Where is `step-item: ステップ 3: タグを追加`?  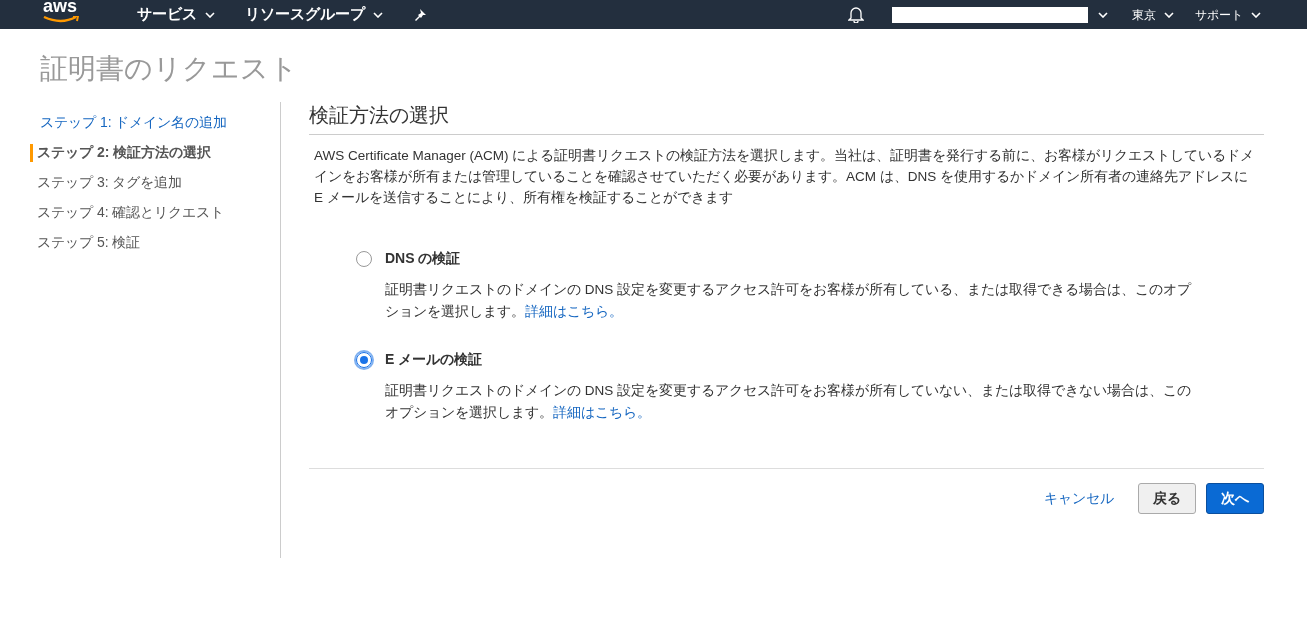 step-item: ステップ 3: タグを追加 is located at coordinates (110, 182).